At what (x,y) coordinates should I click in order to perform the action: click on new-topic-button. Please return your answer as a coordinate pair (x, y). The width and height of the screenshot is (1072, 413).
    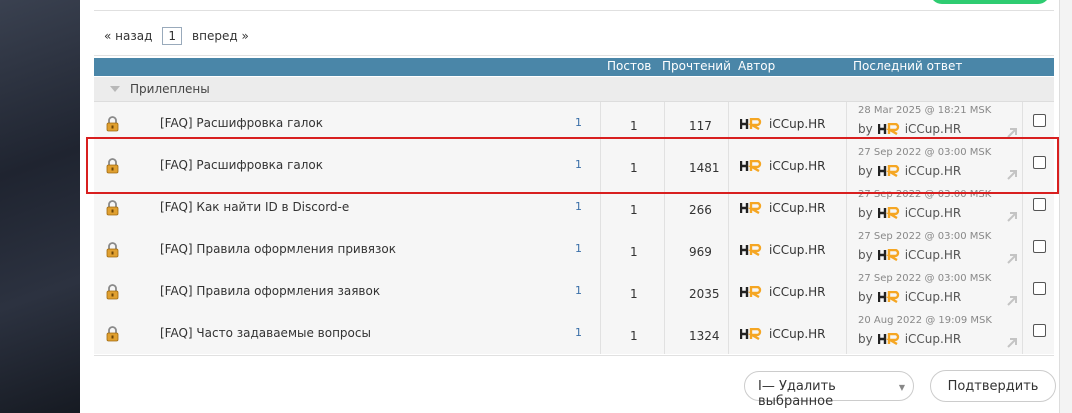
    Looking at the image, I should click on (990, 2).